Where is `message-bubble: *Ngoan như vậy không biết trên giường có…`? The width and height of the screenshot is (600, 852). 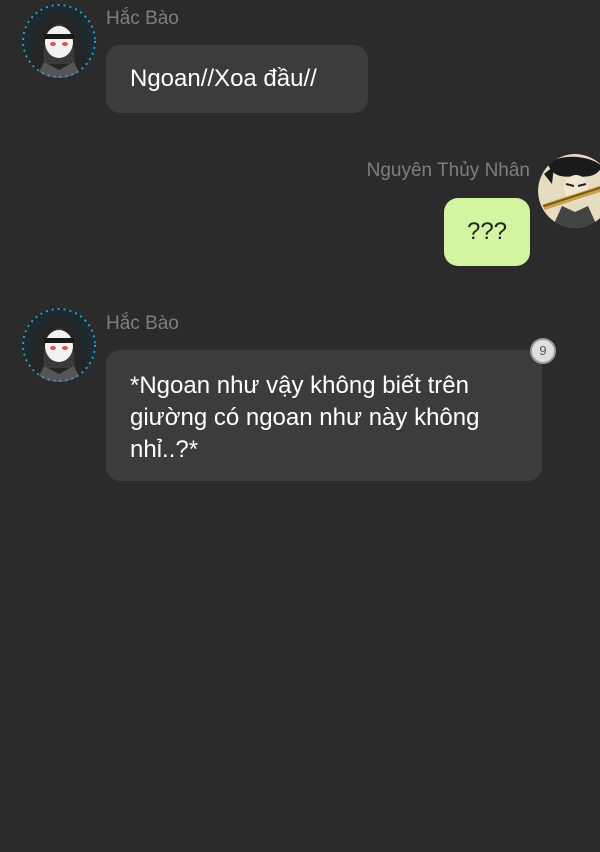 message-bubble: *Ngoan như vậy không biết trên giường có… is located at coordinates (324, 415).